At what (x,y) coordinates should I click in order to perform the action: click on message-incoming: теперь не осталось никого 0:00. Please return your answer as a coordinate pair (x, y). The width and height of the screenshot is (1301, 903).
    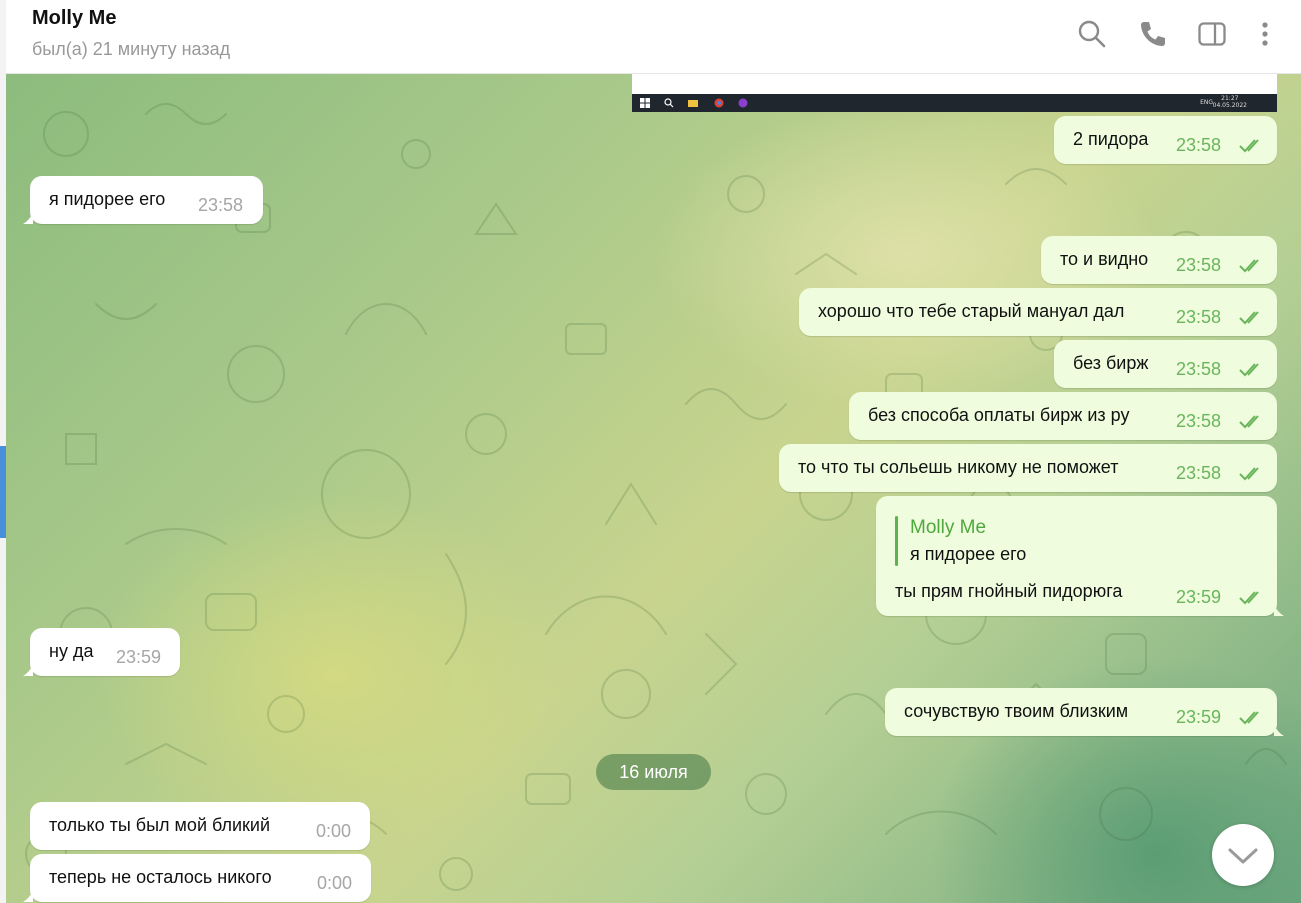
    Looking at the image, I should click on (197, 878).